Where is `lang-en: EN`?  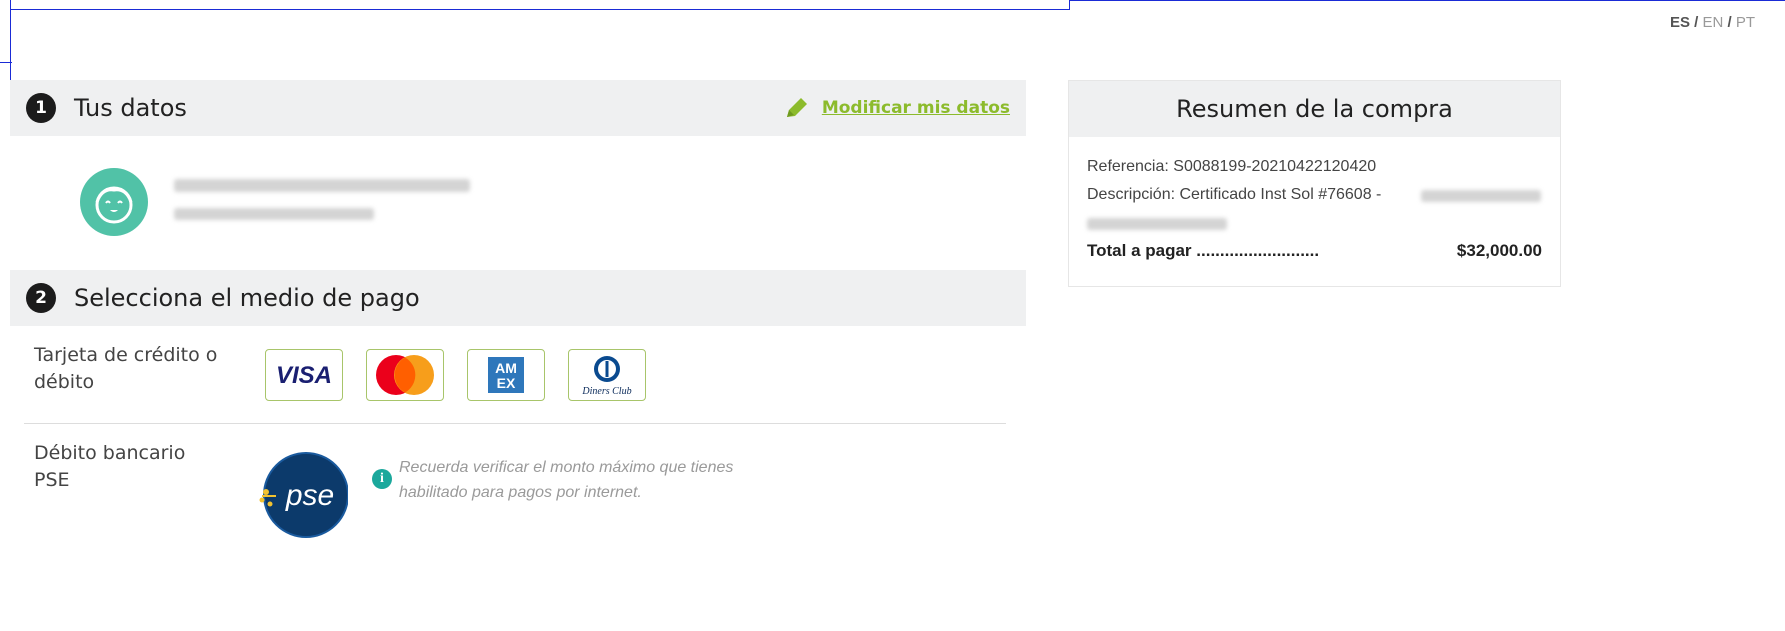 lang-en: EN is located at coordinates (1712, 22).